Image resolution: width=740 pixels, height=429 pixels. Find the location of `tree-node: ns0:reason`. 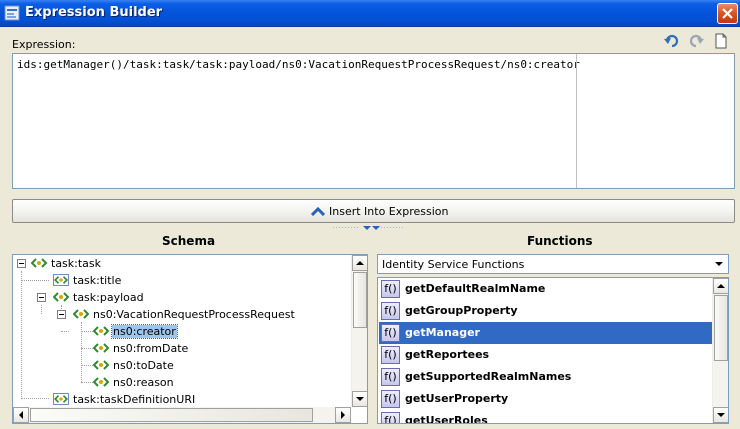

tree-node: ns0:reason is located at coordinates (181, 382).